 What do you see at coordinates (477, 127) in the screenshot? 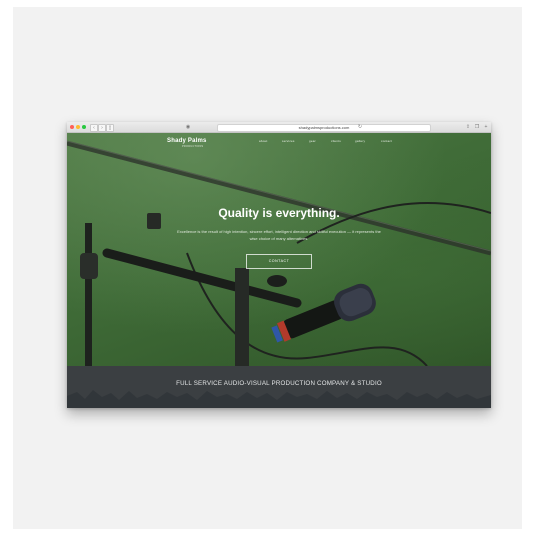
I see `tabs-icon: ❐` at bounding box center [477, 127].